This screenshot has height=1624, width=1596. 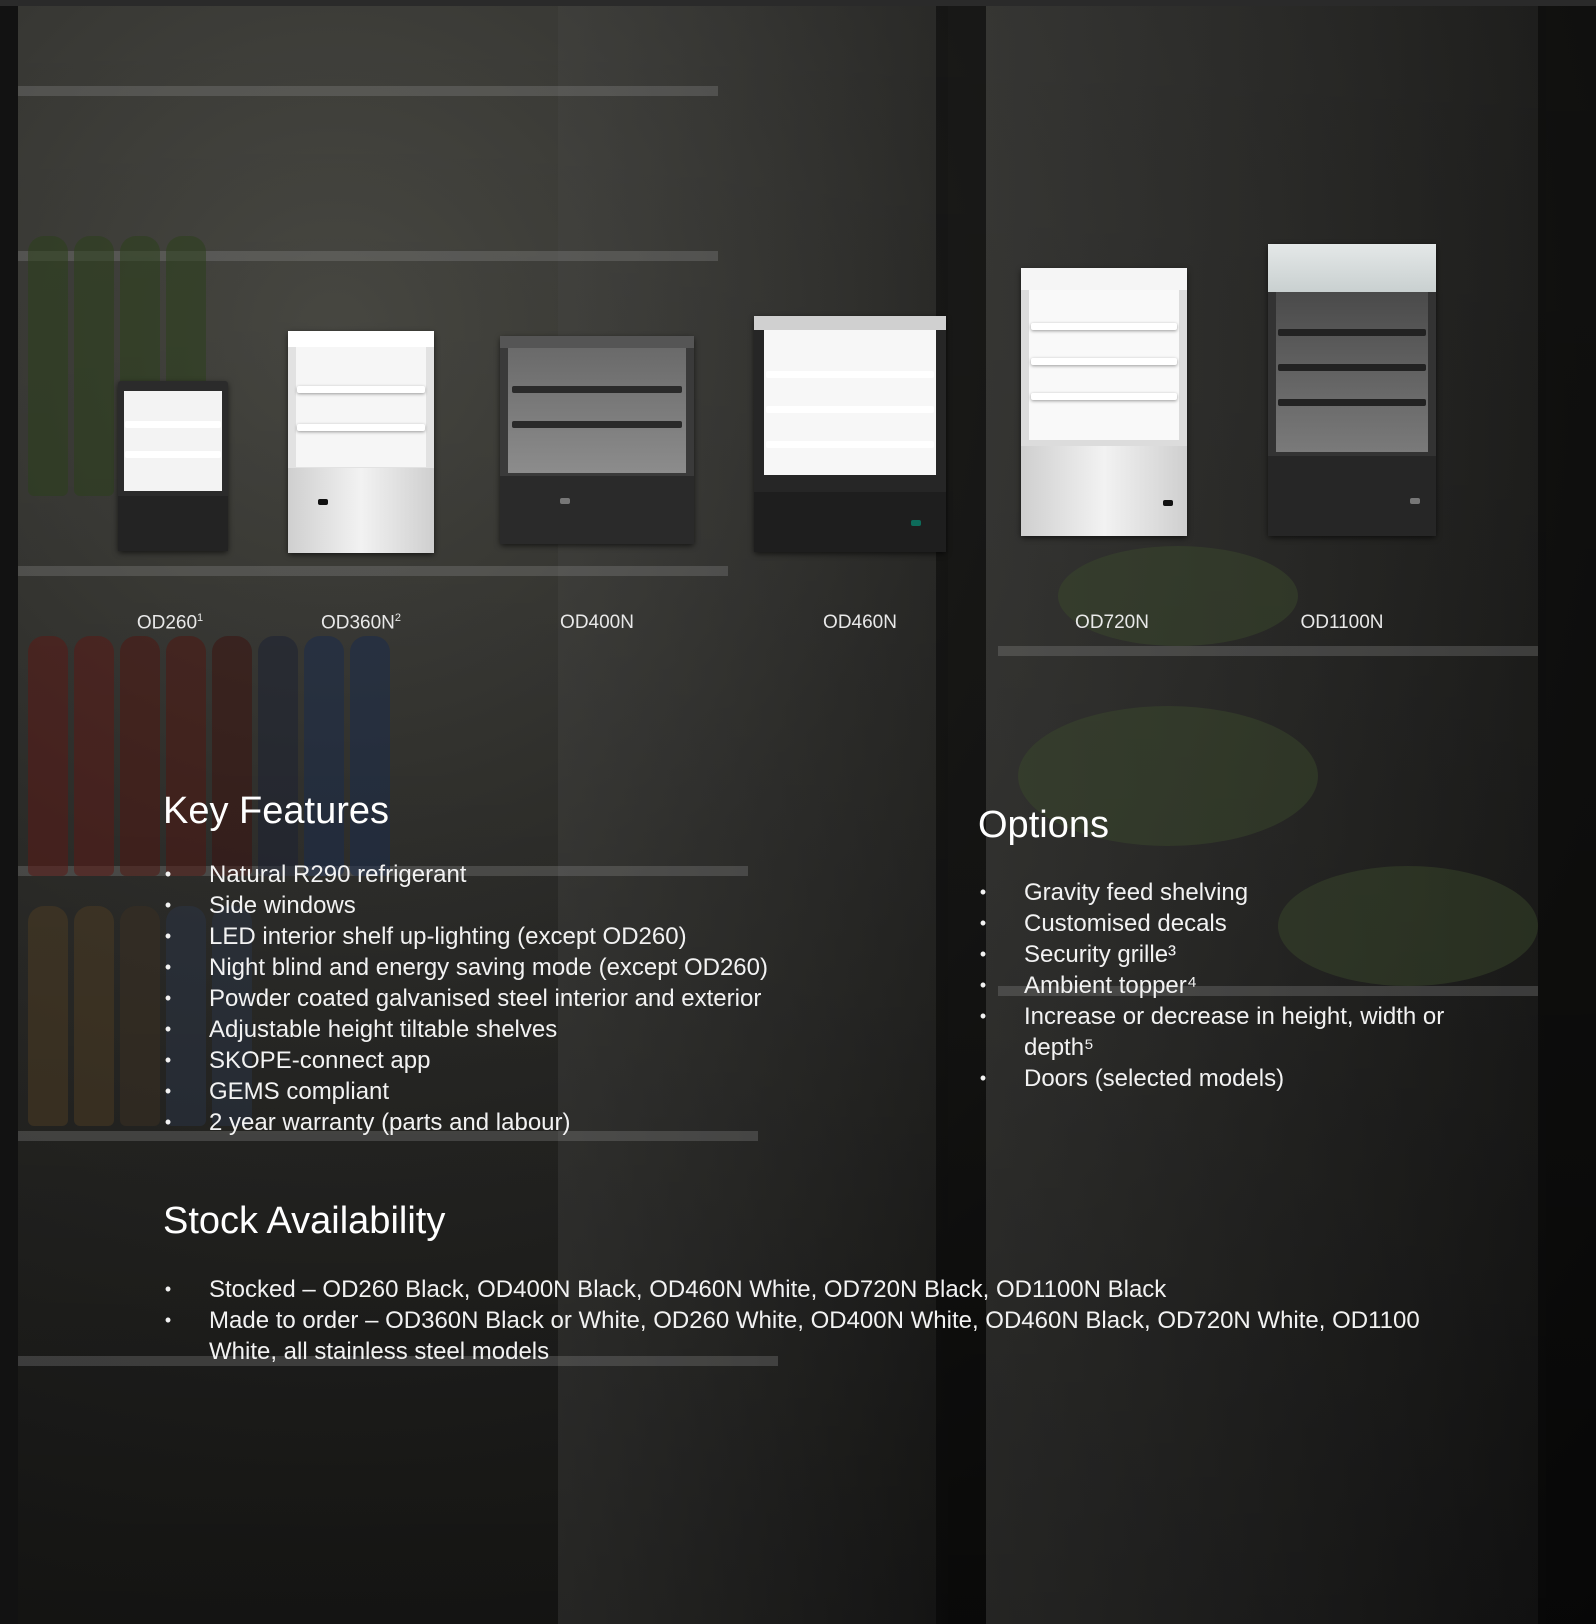 I want to click on model-label-od260: OD2601, so click(x=170, y=623).